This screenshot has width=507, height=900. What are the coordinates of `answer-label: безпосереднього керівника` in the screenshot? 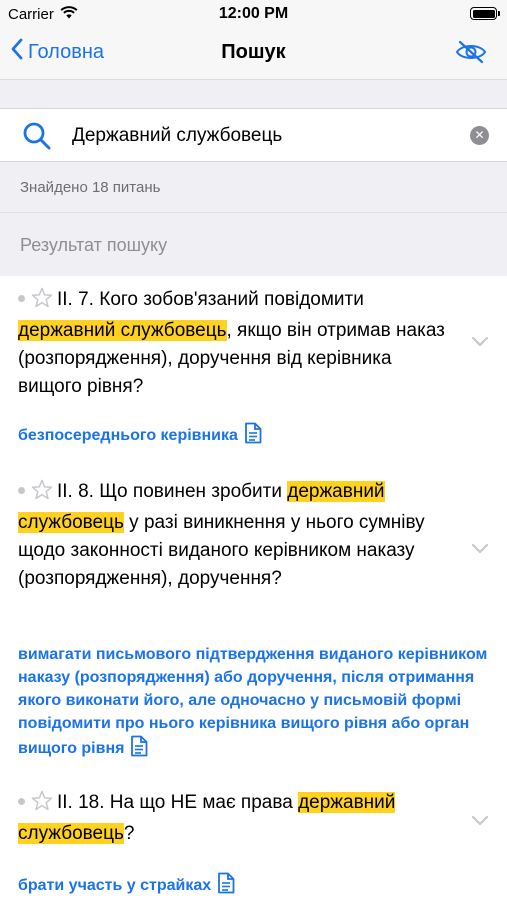 It's located at (128, 435).